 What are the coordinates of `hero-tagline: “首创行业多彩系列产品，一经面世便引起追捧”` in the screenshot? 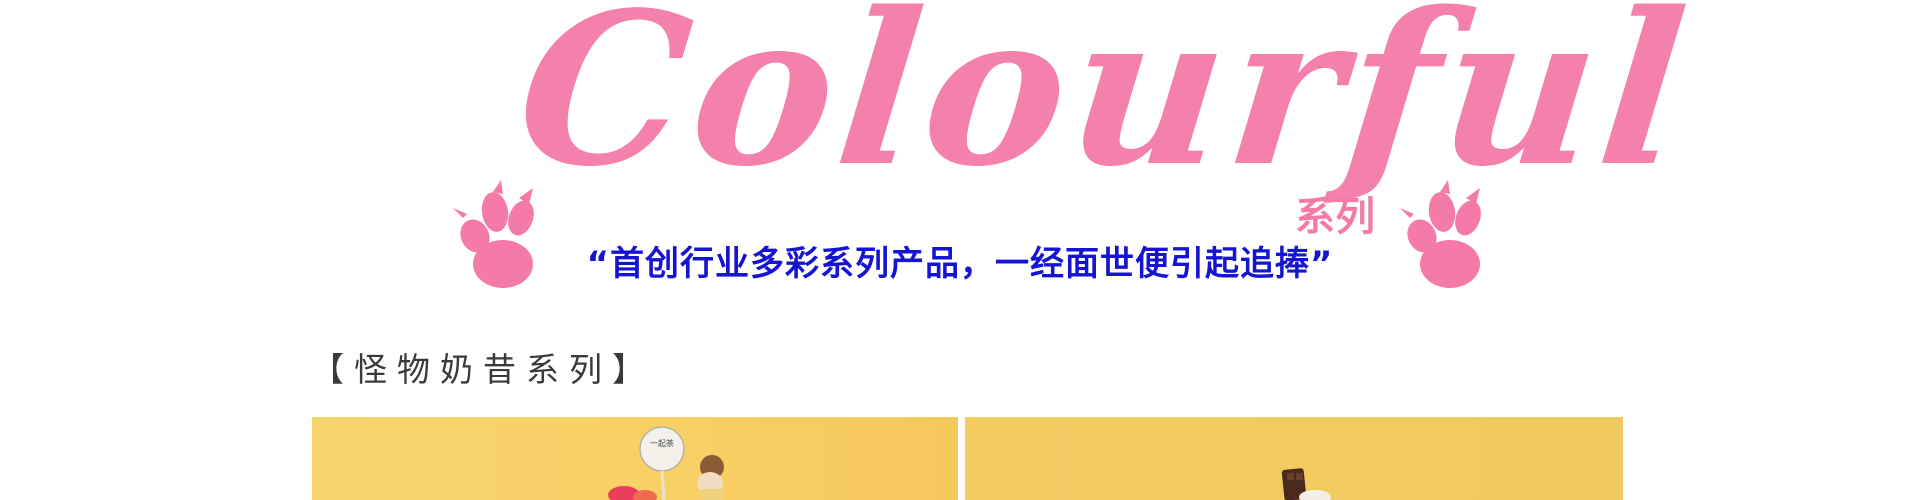 It's located at (960, 264).